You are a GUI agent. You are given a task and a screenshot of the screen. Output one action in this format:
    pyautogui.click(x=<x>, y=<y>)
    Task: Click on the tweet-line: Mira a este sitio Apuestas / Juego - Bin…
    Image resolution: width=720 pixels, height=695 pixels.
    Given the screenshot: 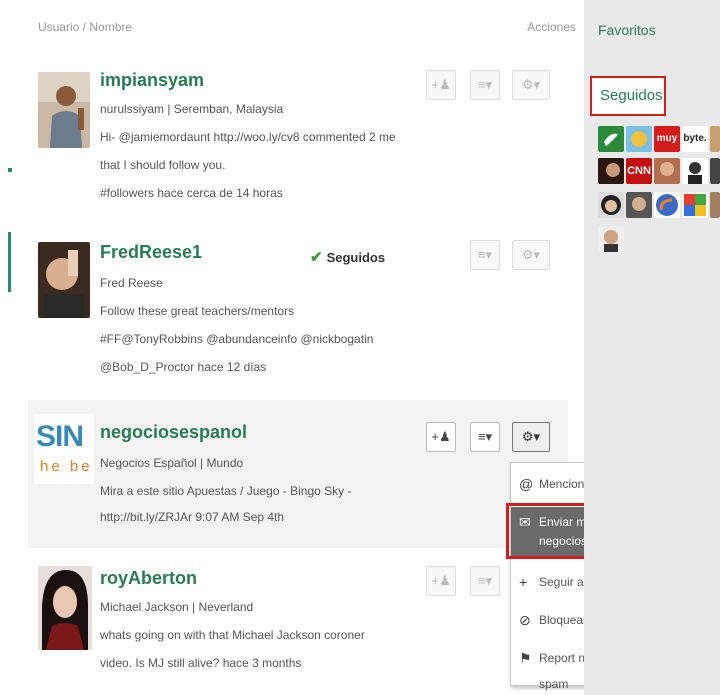 What is the action you would take?
    pyautogui.click(x=226, y=491)
    